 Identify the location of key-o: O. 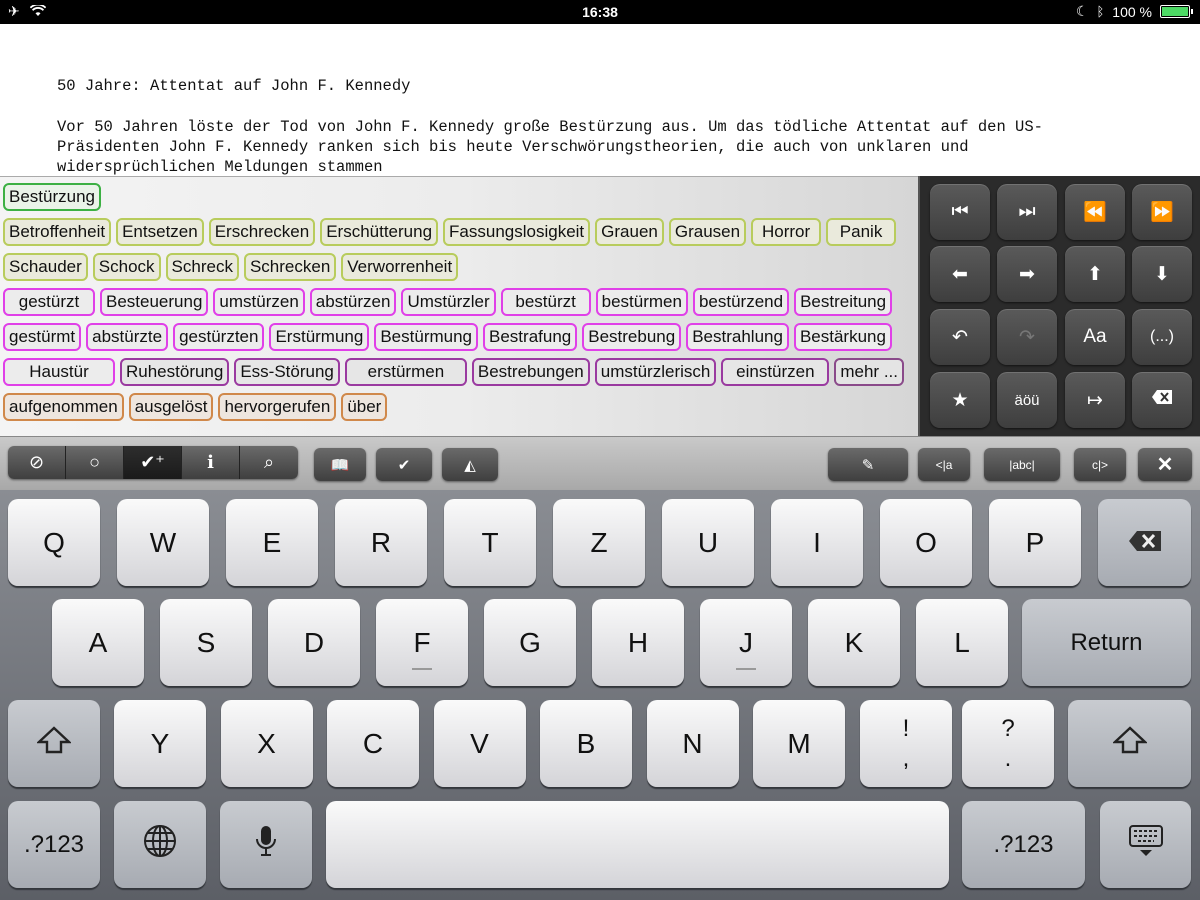
(926, 542).